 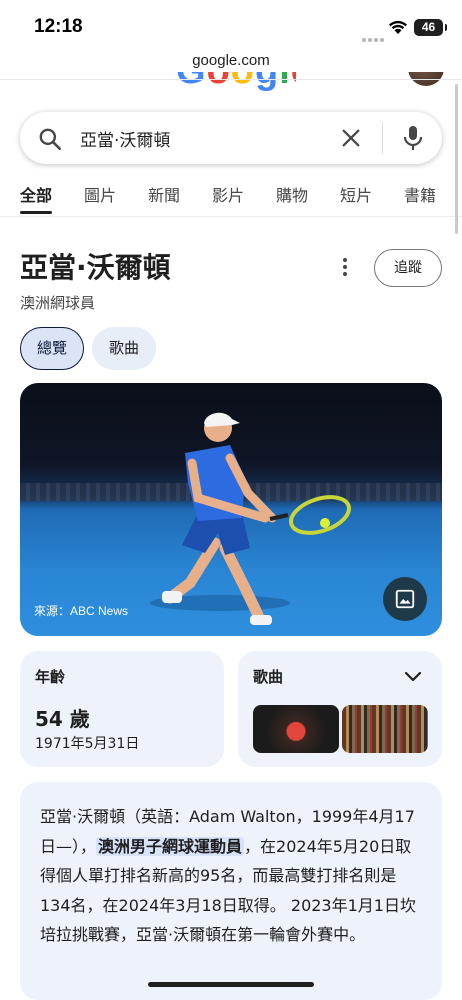 What do you see at coordinates (50, 139) in the screenshot?
I see `search-icon` at bounding box center [50, 139].